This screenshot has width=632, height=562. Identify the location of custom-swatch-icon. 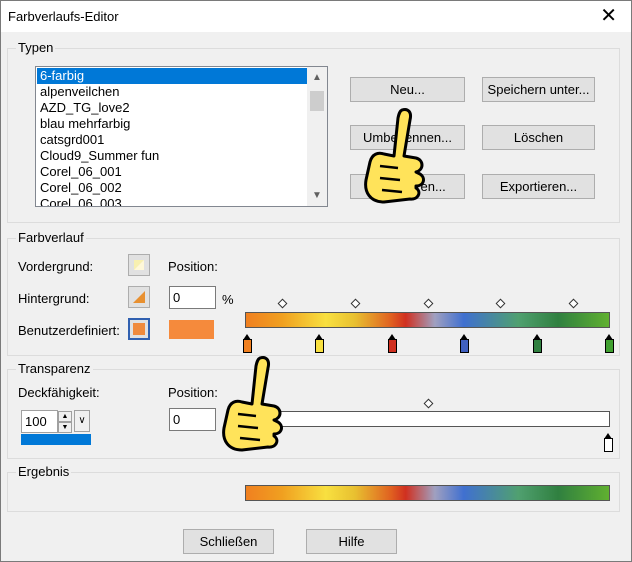
(139, 329).